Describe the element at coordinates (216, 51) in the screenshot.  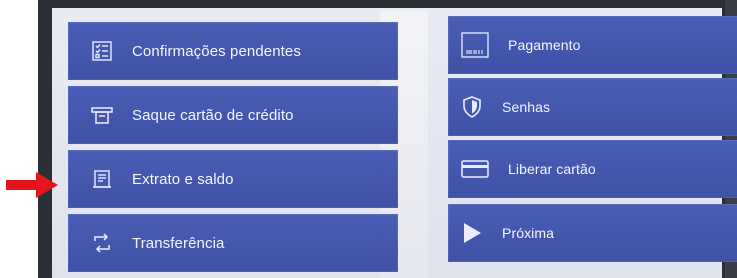
I see `confirmacoes-pendentes-label: Confirmações pendentes` at that location.